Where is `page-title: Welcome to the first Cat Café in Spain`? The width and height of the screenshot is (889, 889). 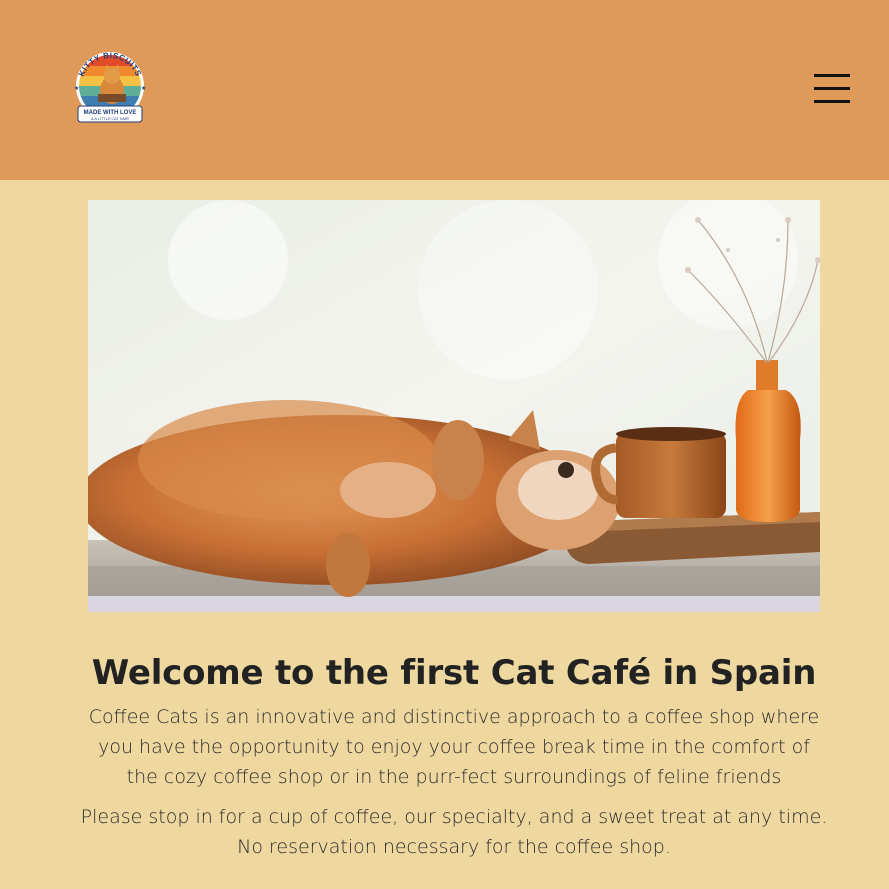 page-title: Welcome to the first Cat Café in Spain is located at coordinates (454, 673).